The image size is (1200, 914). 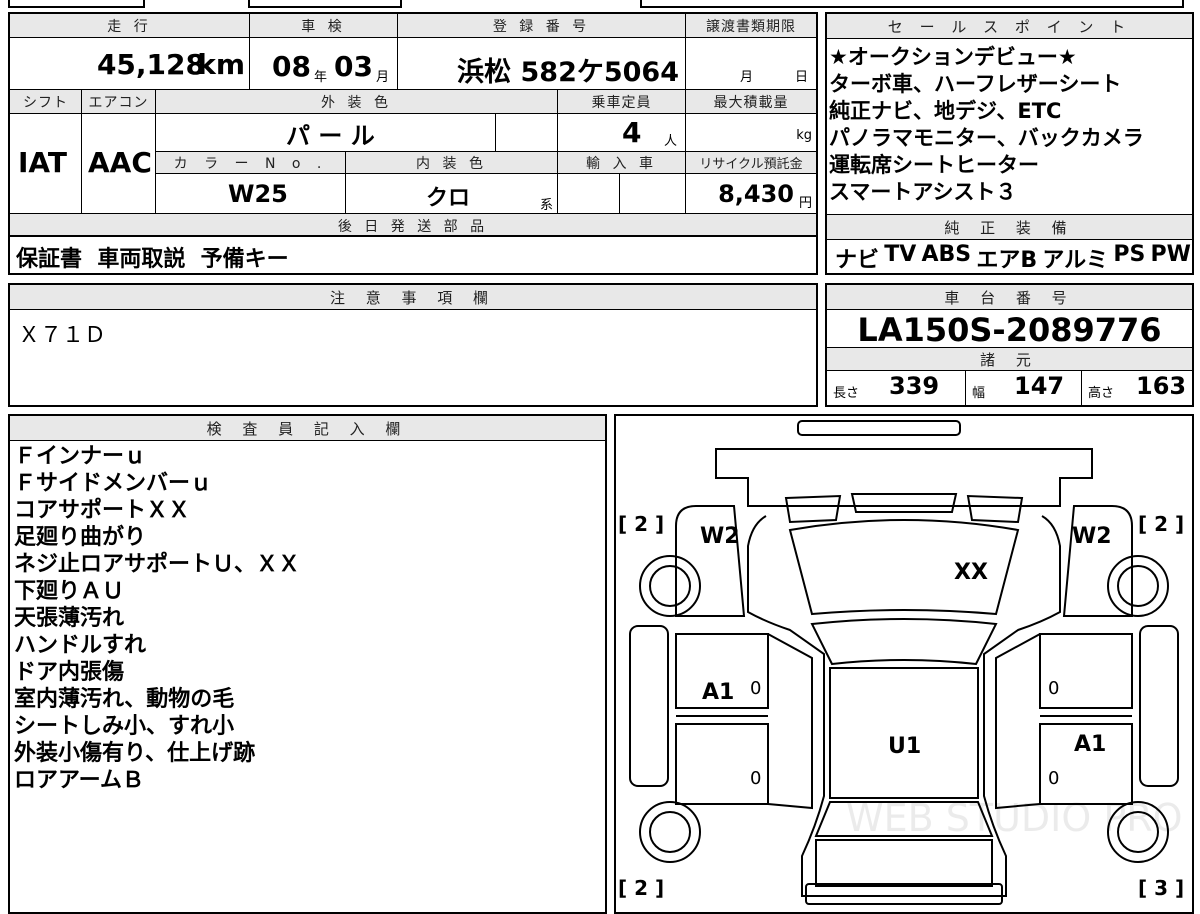 I want to click on exterior-color-extra, so click(x=527, y=133).